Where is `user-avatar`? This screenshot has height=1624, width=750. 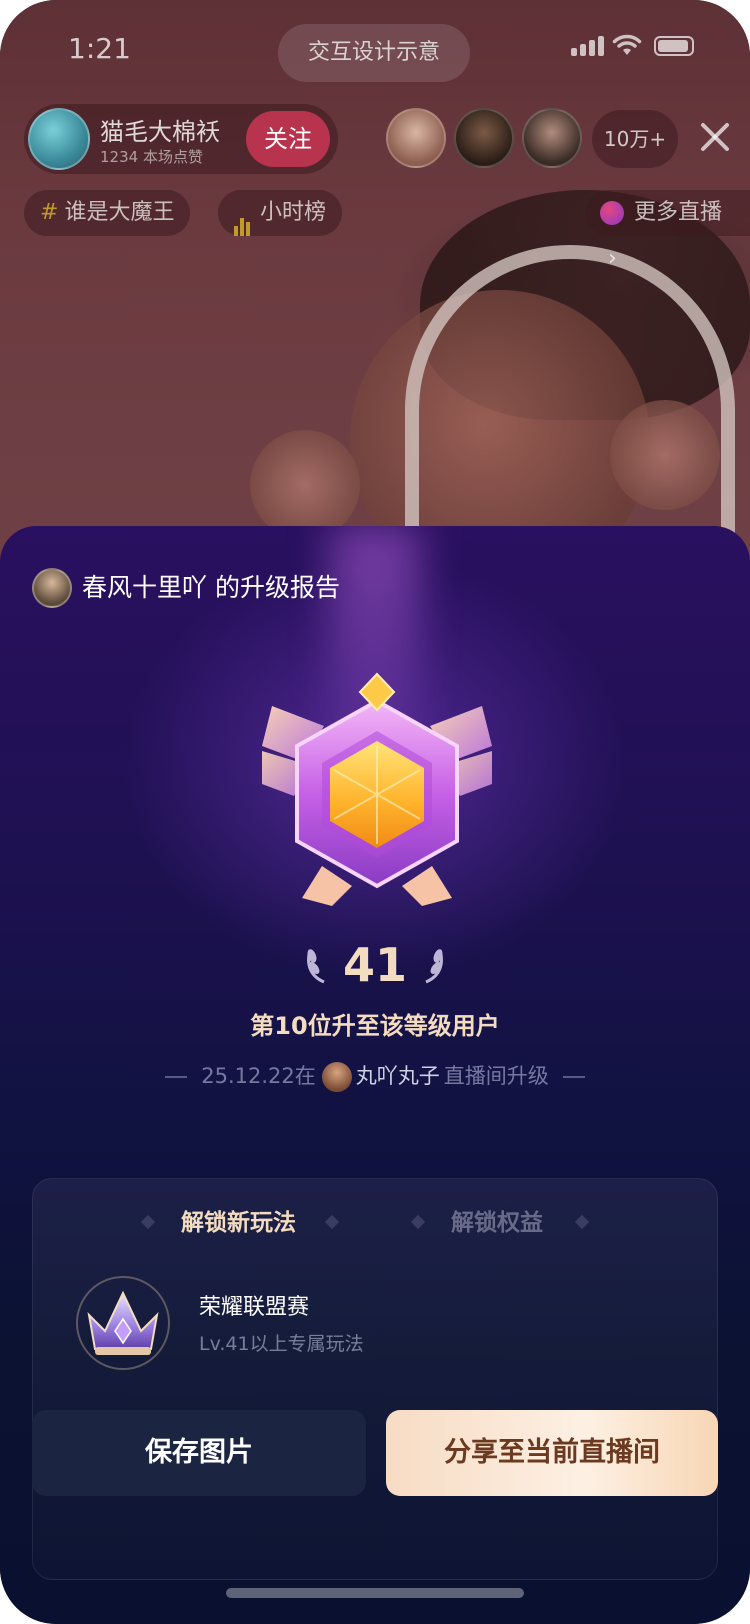 user-avatar is located at coordinates (52, 588).